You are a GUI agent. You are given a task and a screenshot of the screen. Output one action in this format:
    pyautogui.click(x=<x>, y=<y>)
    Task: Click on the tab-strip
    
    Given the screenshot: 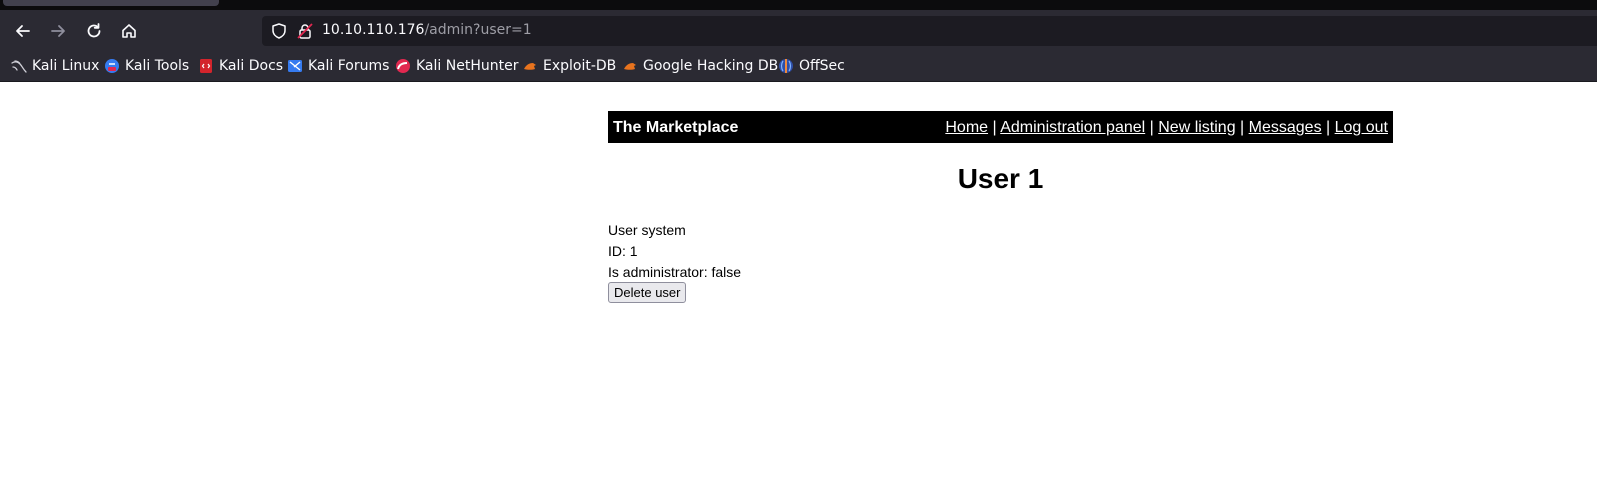 What is the action you would take?
    pyautogui.click(x=798, y=5)
    